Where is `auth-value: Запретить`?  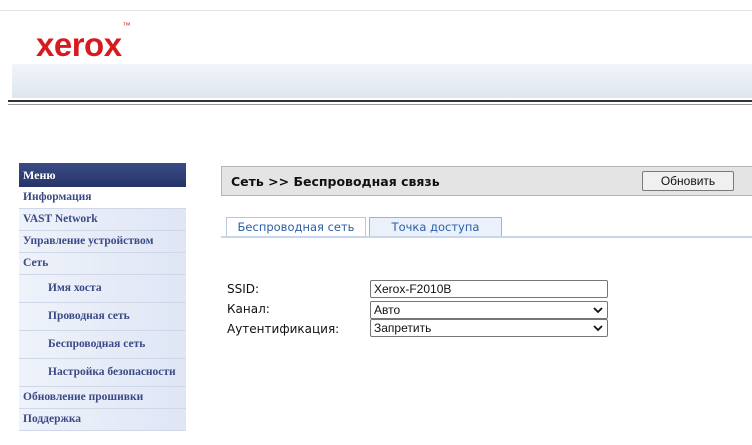 auth-value: Запретить is located at coordinates (403, 328).